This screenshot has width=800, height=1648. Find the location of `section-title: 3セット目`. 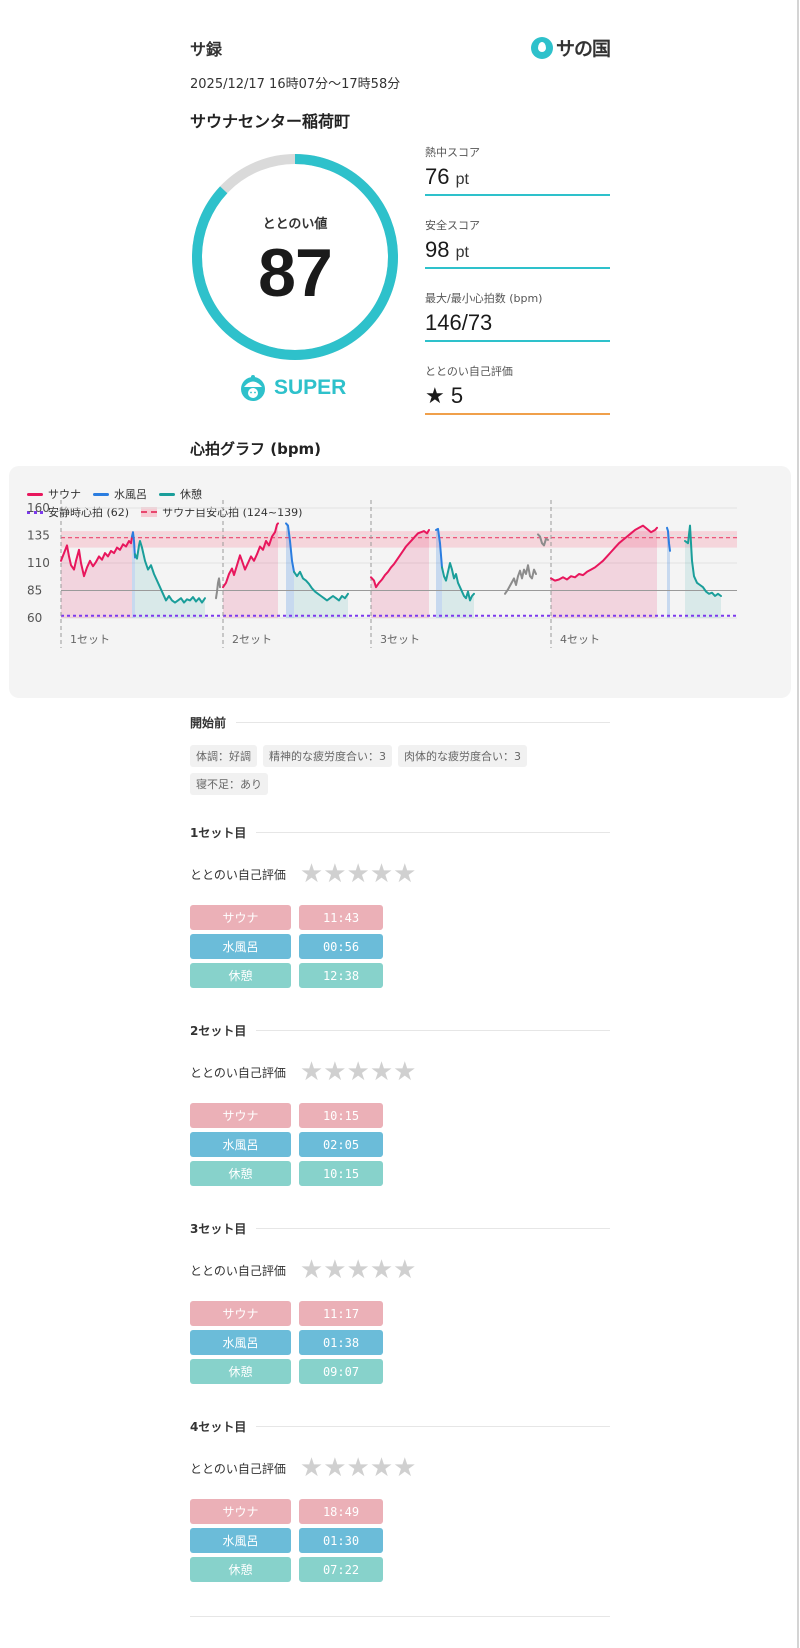

section-title: 3セット目 is located at coordinates (218, 1229).